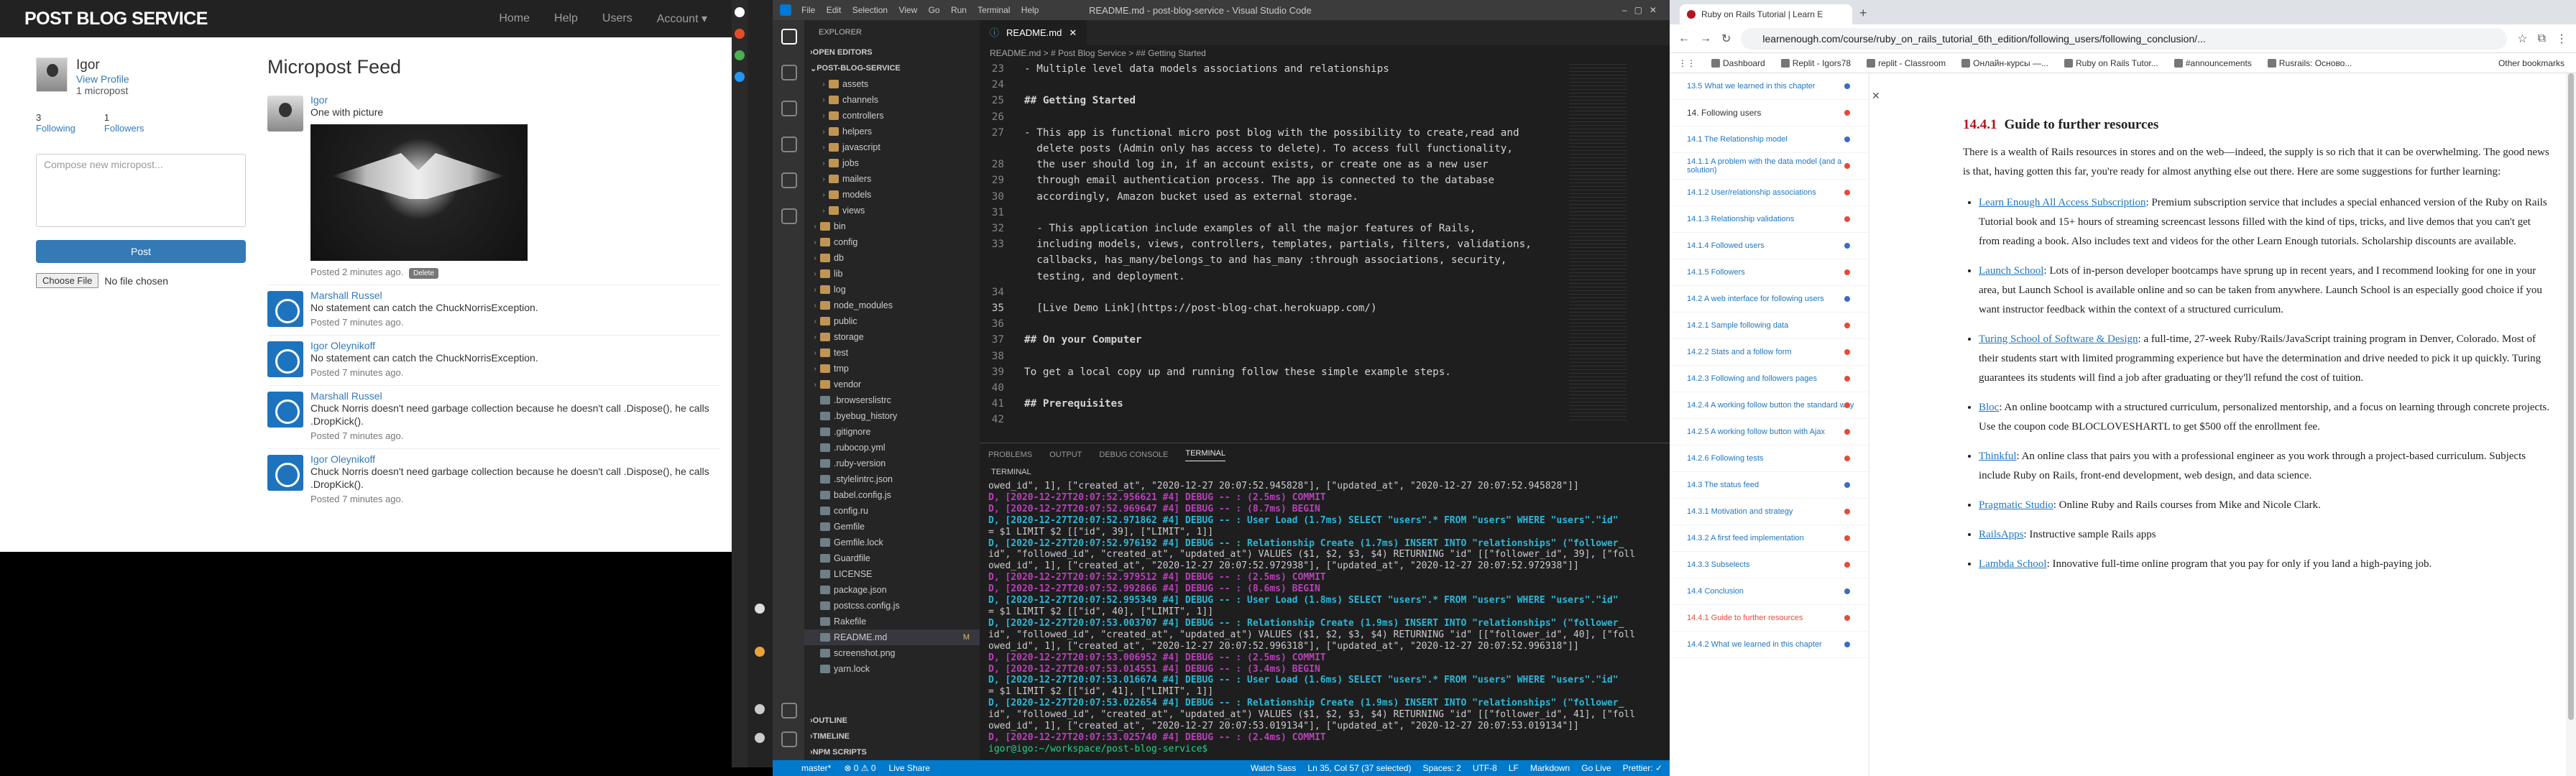 This screenshot has width=2576, height=776. Describe the element at coordinates (892, 258) in the screenshot. I see `folder-item: › db` at that location.